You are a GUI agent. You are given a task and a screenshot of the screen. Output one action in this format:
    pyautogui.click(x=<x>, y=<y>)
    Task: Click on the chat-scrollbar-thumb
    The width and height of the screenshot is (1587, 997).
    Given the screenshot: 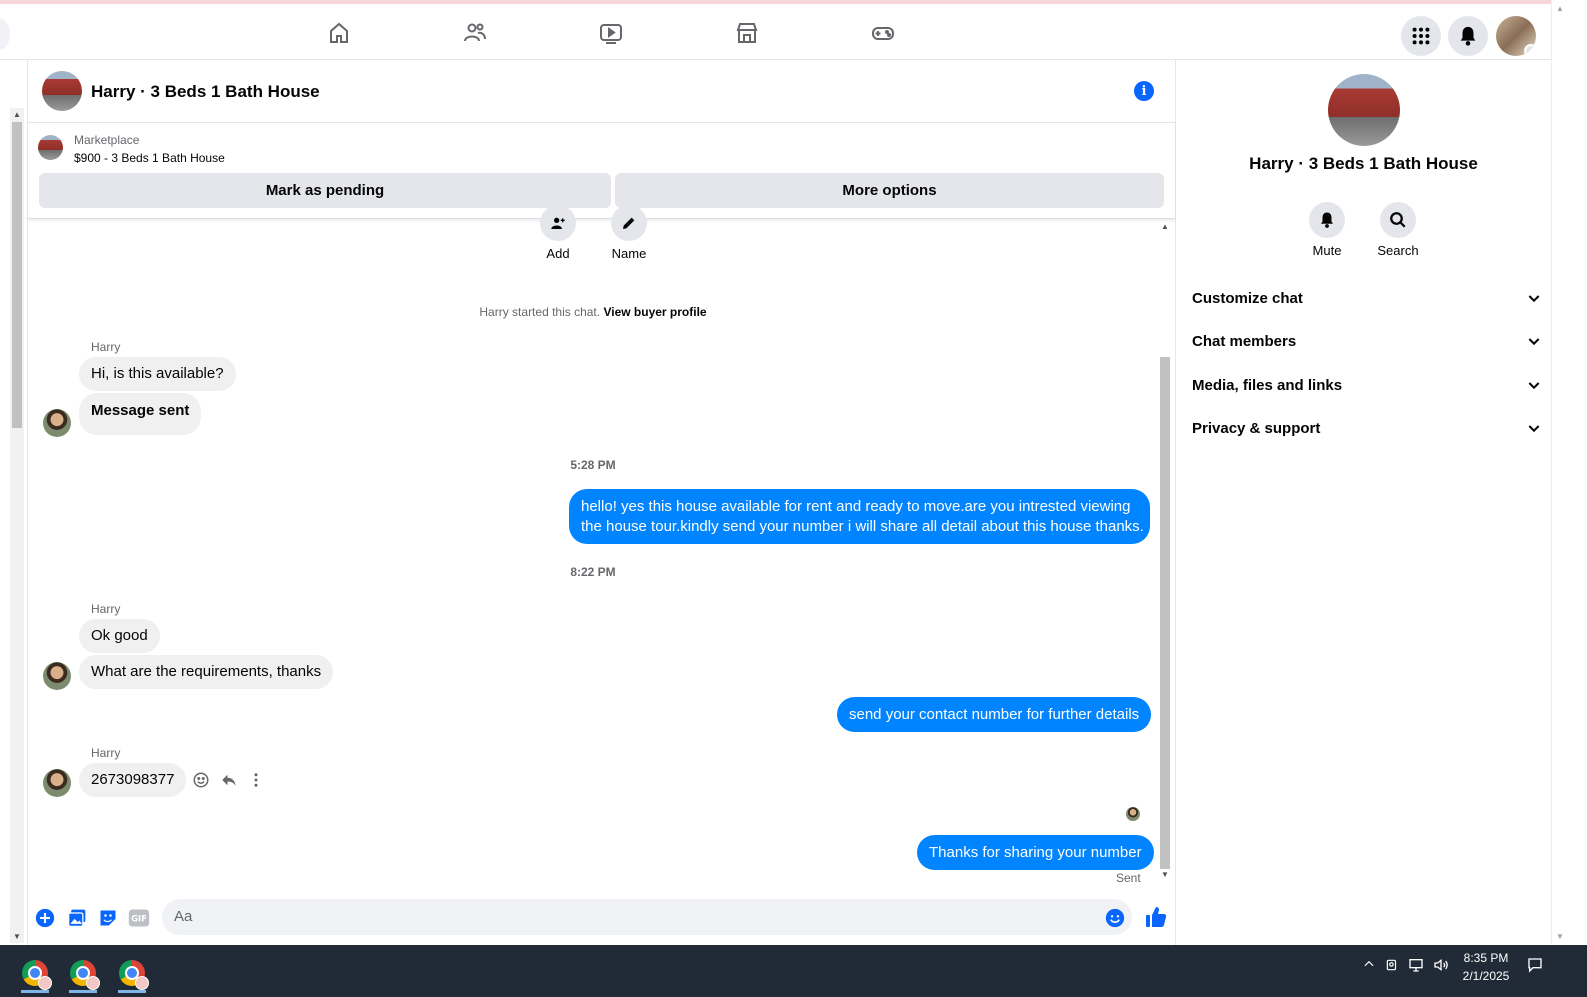 What is the action you would take?
    pyautogui.click(x=1165, y=613)
    